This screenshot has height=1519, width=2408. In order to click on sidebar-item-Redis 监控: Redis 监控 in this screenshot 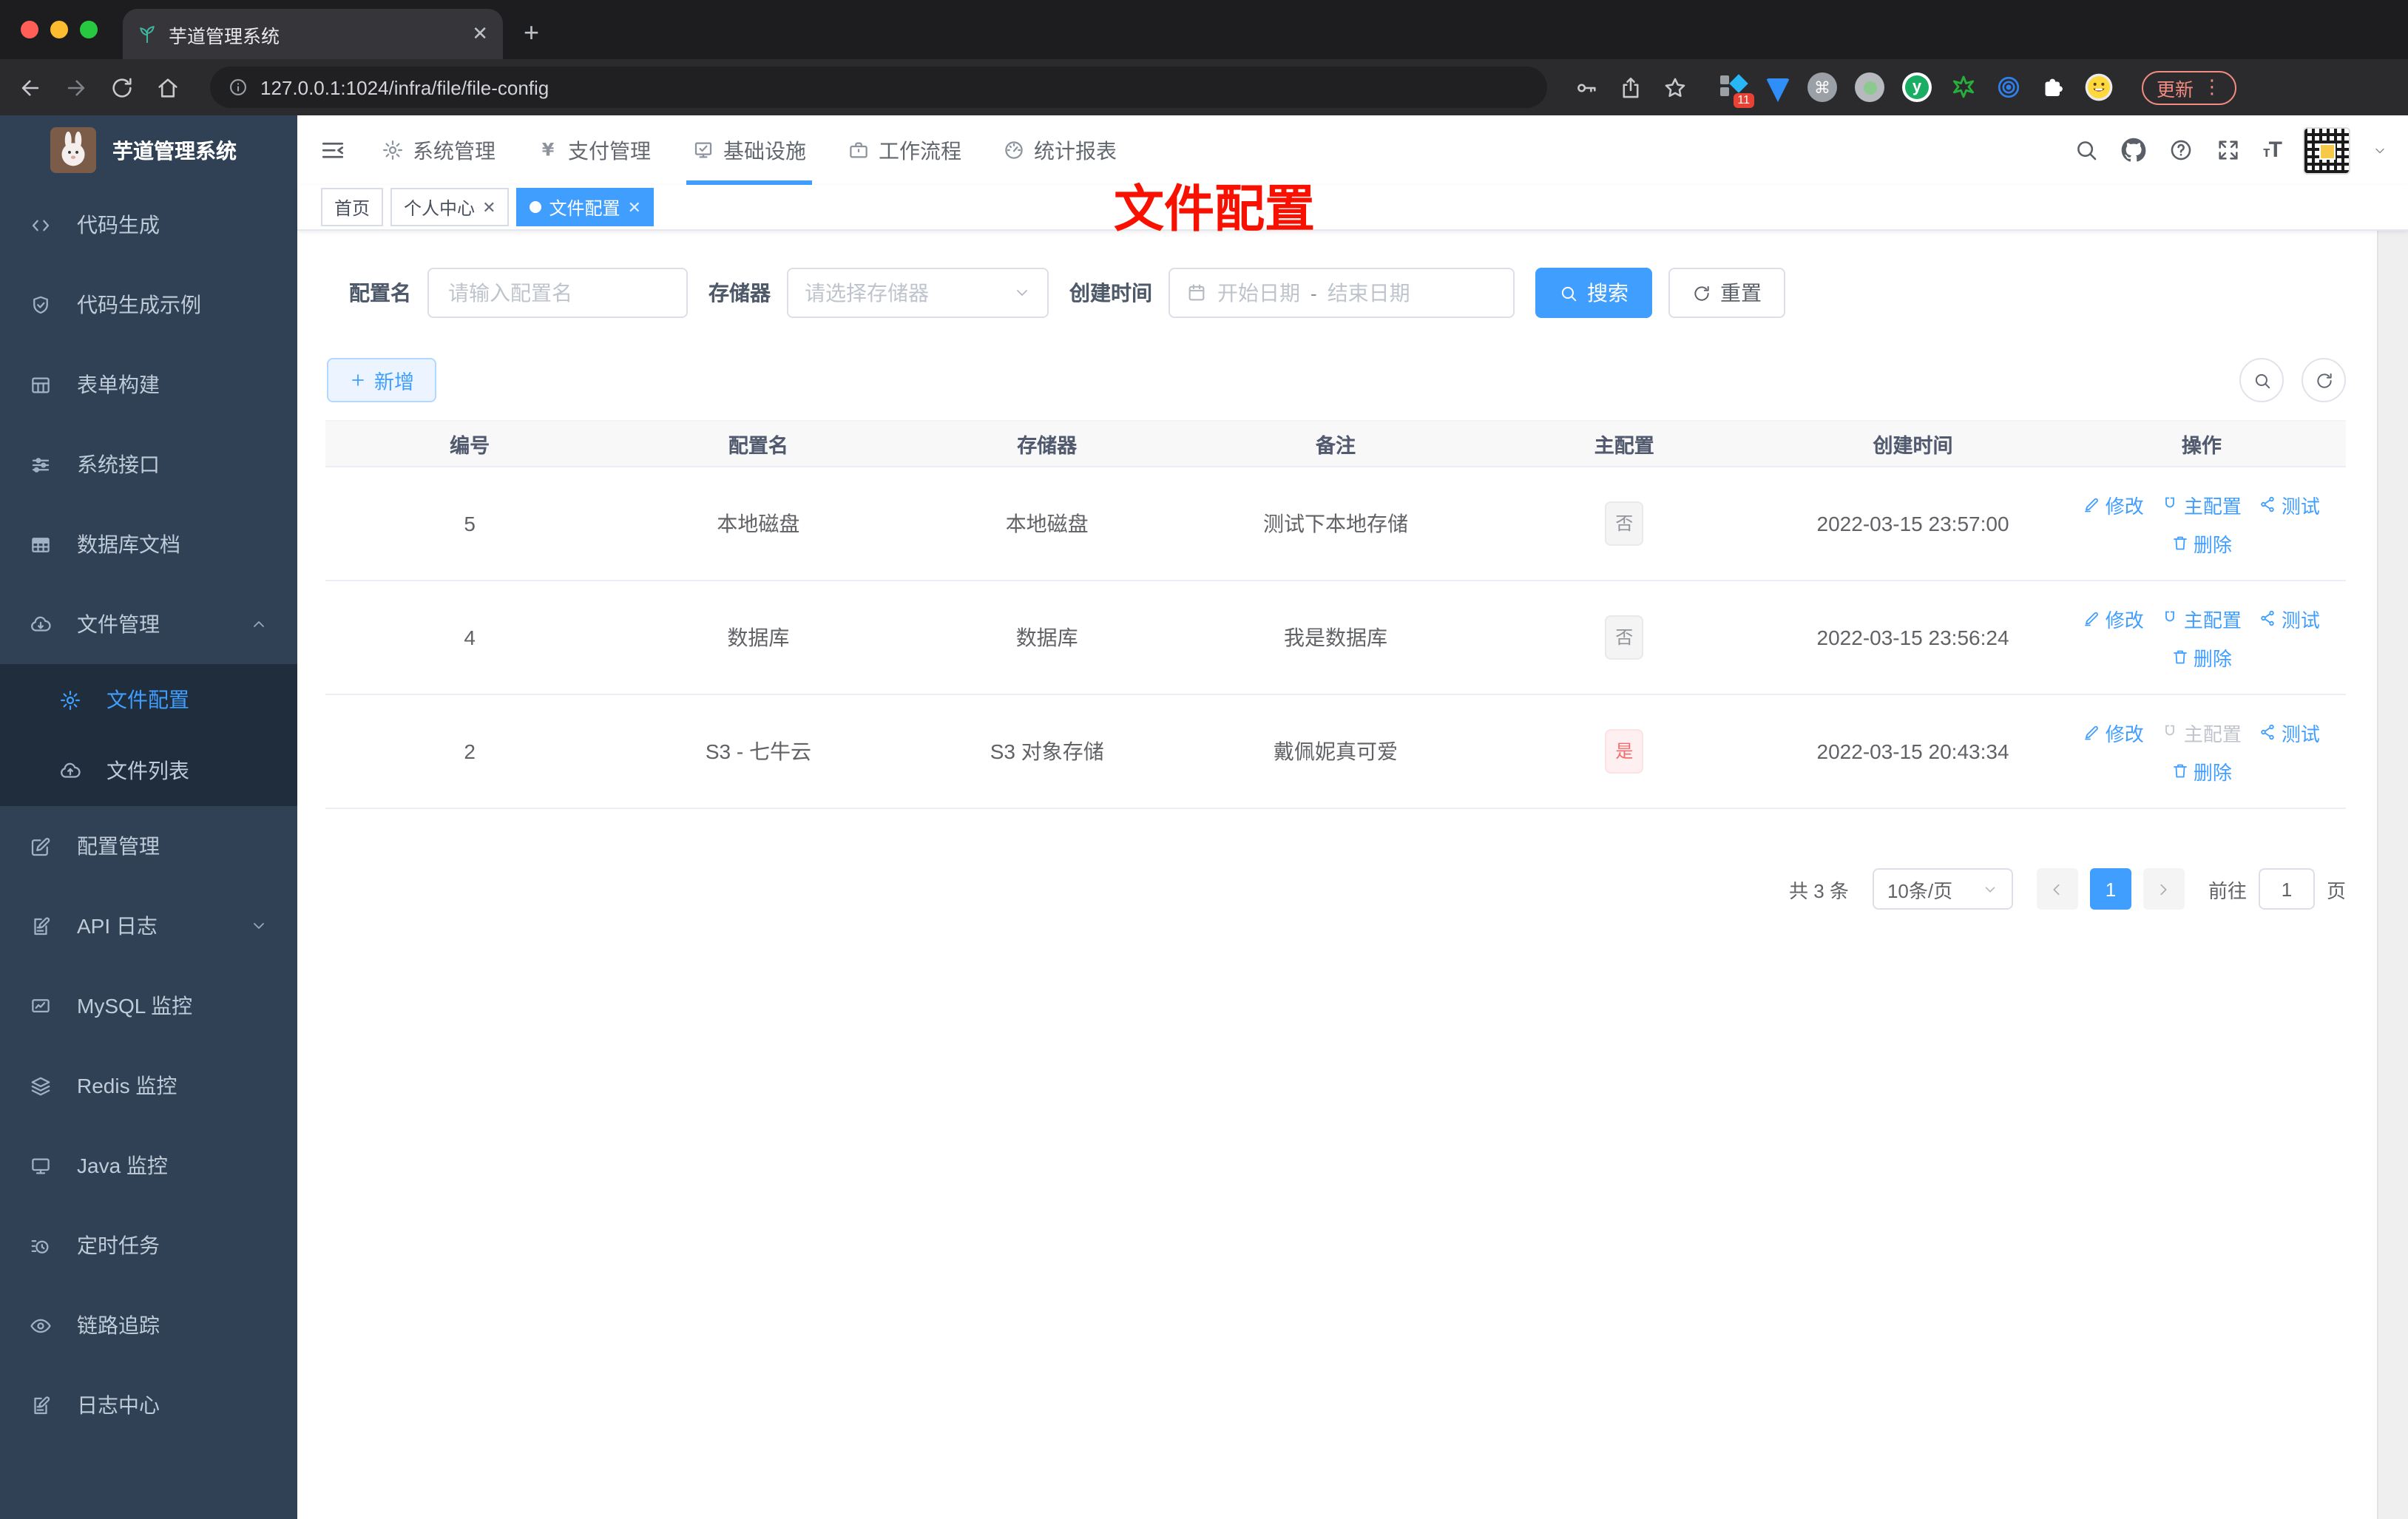, I will do `click(148, 1086)`.